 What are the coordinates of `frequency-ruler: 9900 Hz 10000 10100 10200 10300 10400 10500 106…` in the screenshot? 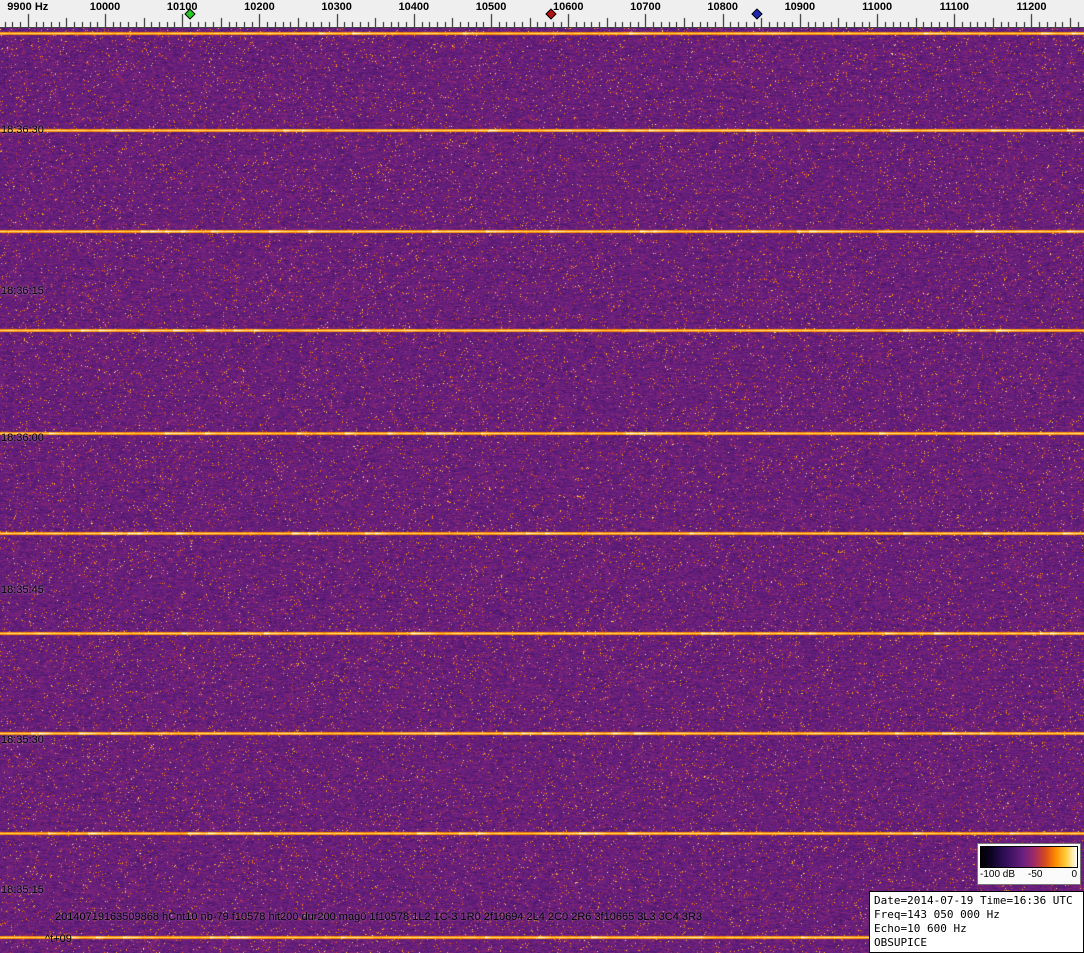 It's located at (542, 14).